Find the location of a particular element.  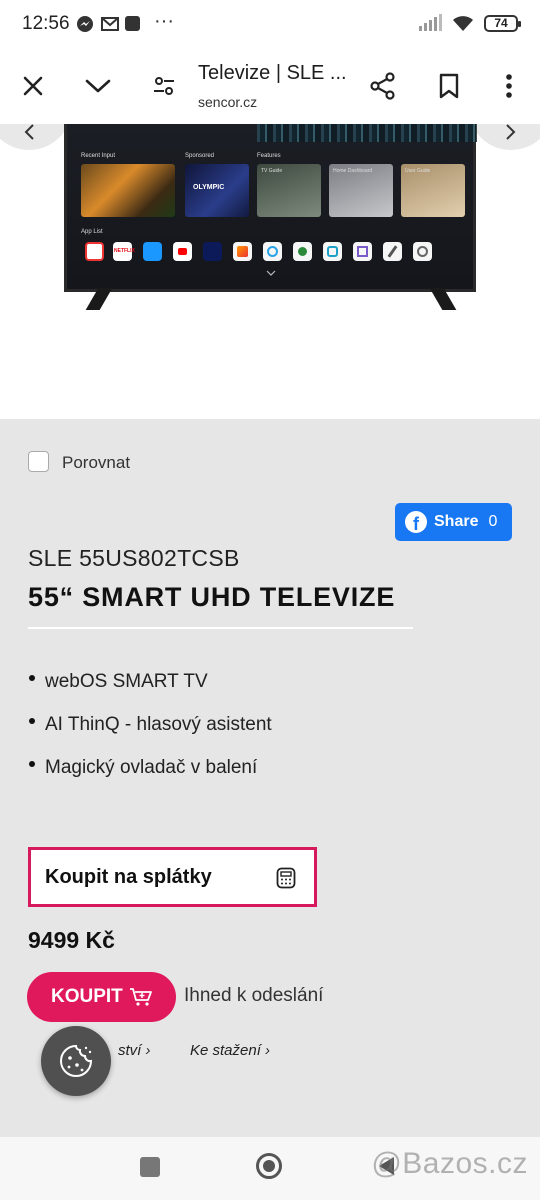

parameters-link-label: ství is located at coordinates (130, 1050).